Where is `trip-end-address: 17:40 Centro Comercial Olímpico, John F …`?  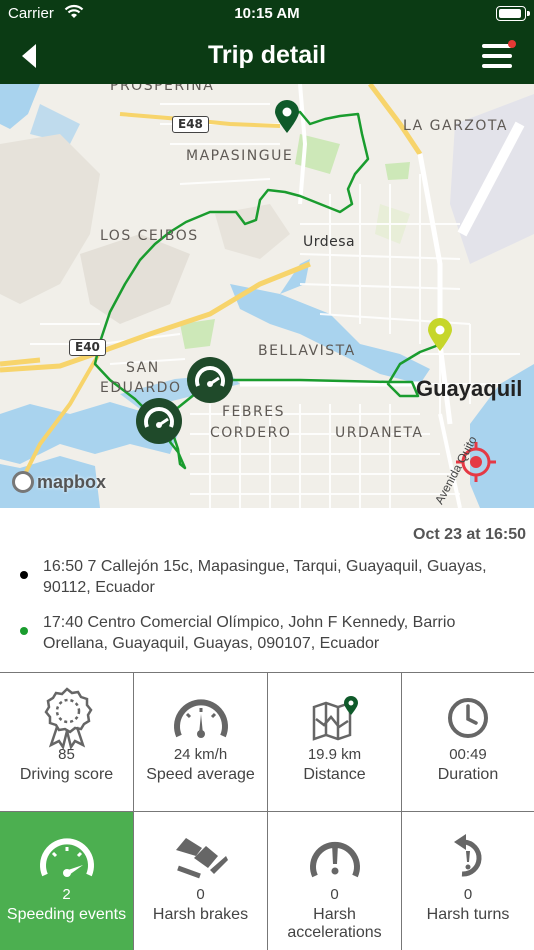 trip-end-address: 17:40 Centro Comercial Olímpico, John F … is located at coordinates (249, 633).